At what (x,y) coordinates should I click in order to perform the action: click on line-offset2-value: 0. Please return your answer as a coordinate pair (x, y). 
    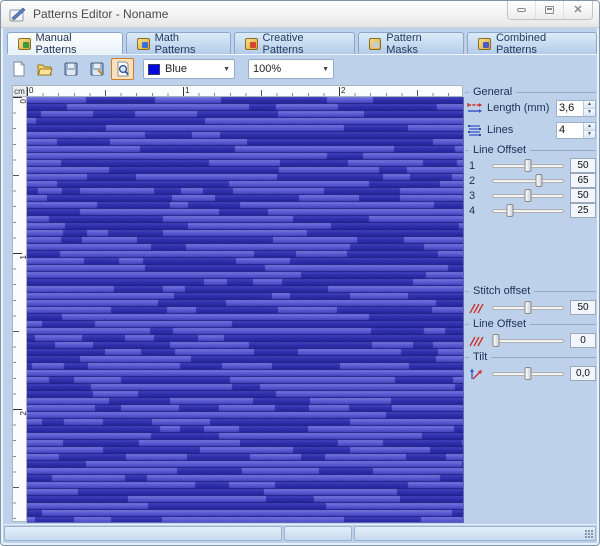
    Looking at the image, I should click on (583, 340).